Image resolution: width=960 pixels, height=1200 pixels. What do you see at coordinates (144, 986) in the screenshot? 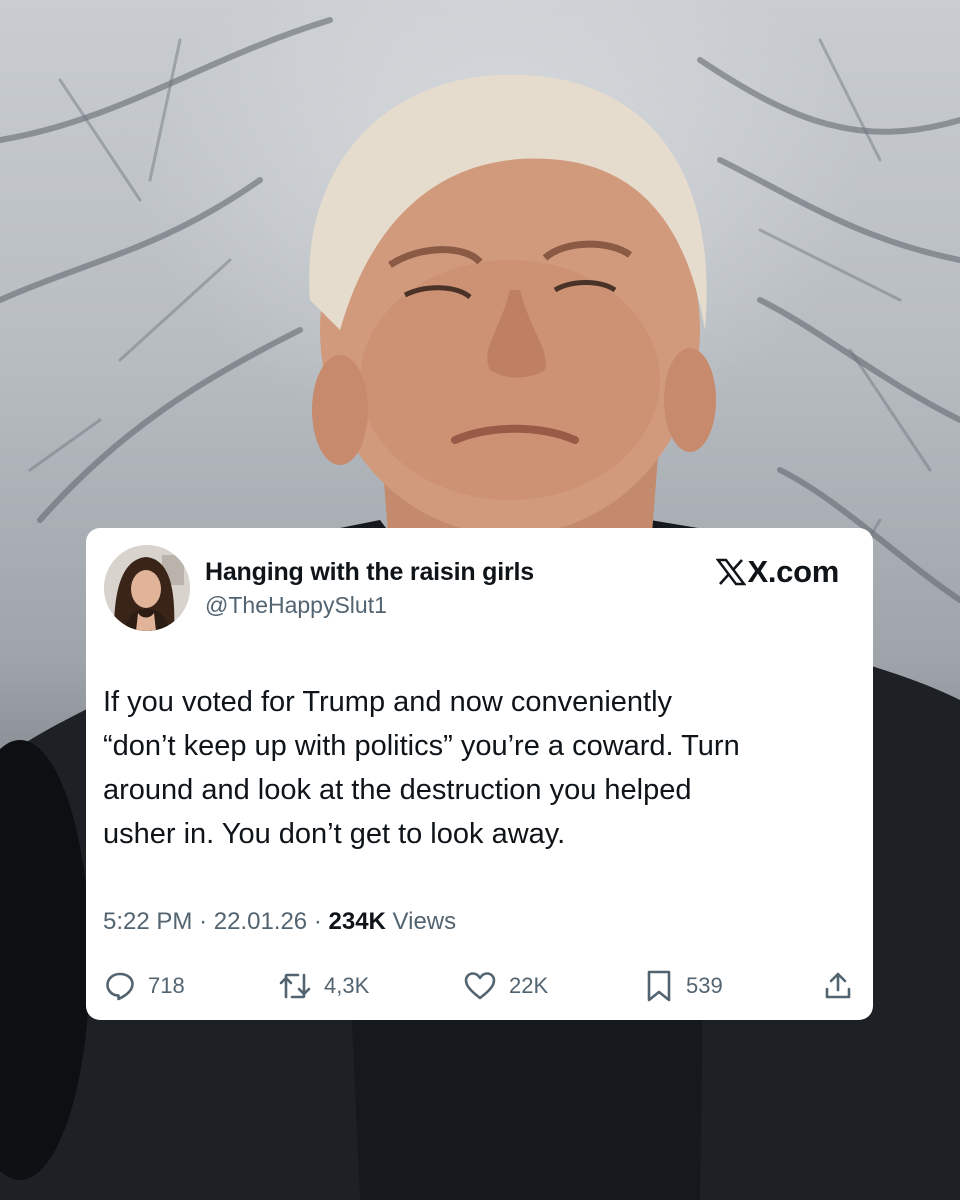
I see `reply-button: 718` at bounding box center [144, 986].